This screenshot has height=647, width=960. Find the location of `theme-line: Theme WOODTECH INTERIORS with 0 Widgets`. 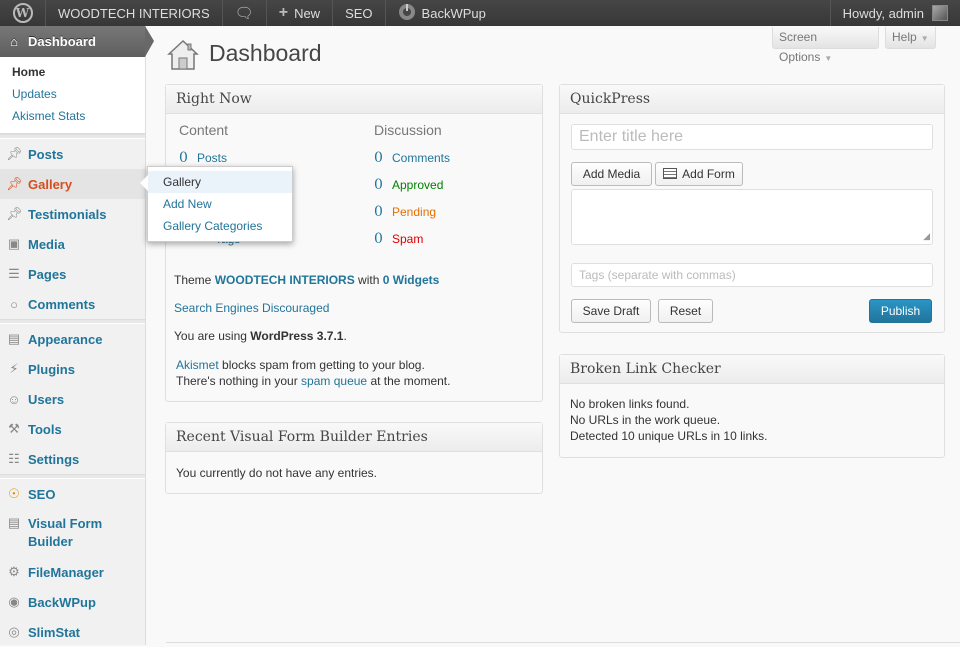

theme-line: Theme WOODTECH INTERIORS with 0 Widgets is located at coordinates (307, 280).